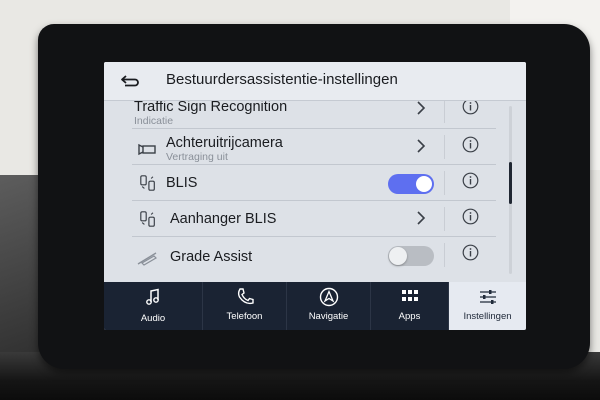 Image resolution: width=600 pixels, height=400 pixels. I want to click on row-subtitle: Vertraging uit, so click(197, 157).